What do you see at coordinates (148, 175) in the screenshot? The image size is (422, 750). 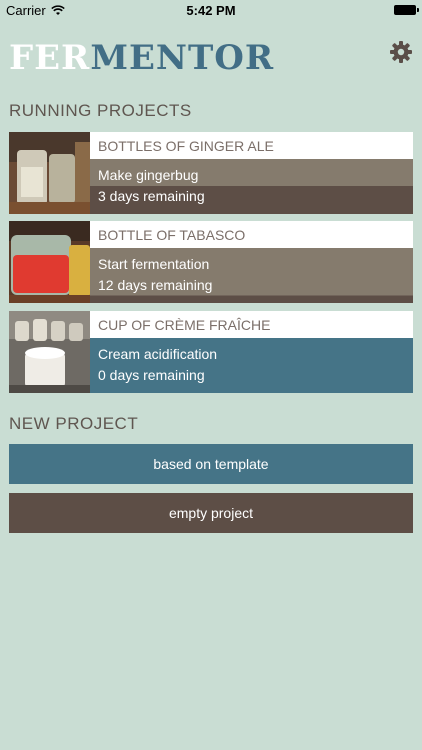 I see `project-step: Make gingerbug` at bounding box center [148, 175].